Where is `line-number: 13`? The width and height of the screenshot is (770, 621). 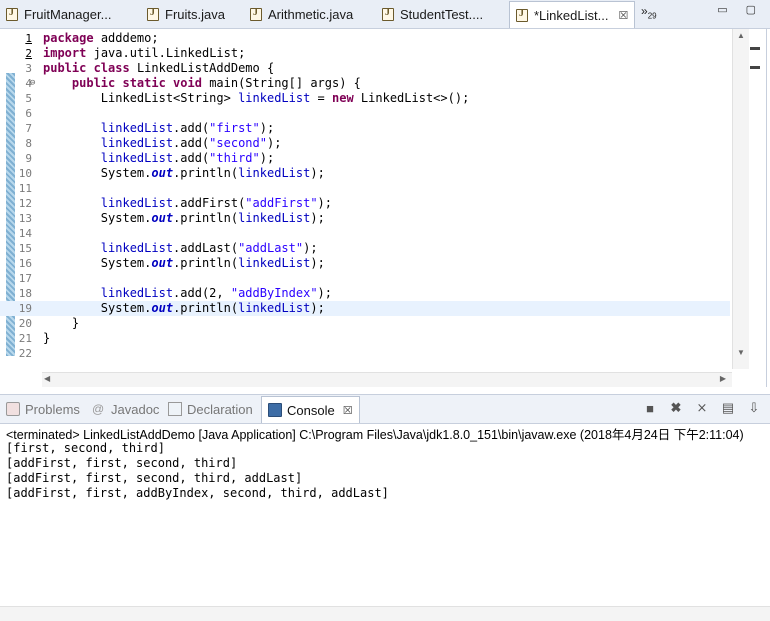
line-number: 13 is located at coordinates (25, 218).